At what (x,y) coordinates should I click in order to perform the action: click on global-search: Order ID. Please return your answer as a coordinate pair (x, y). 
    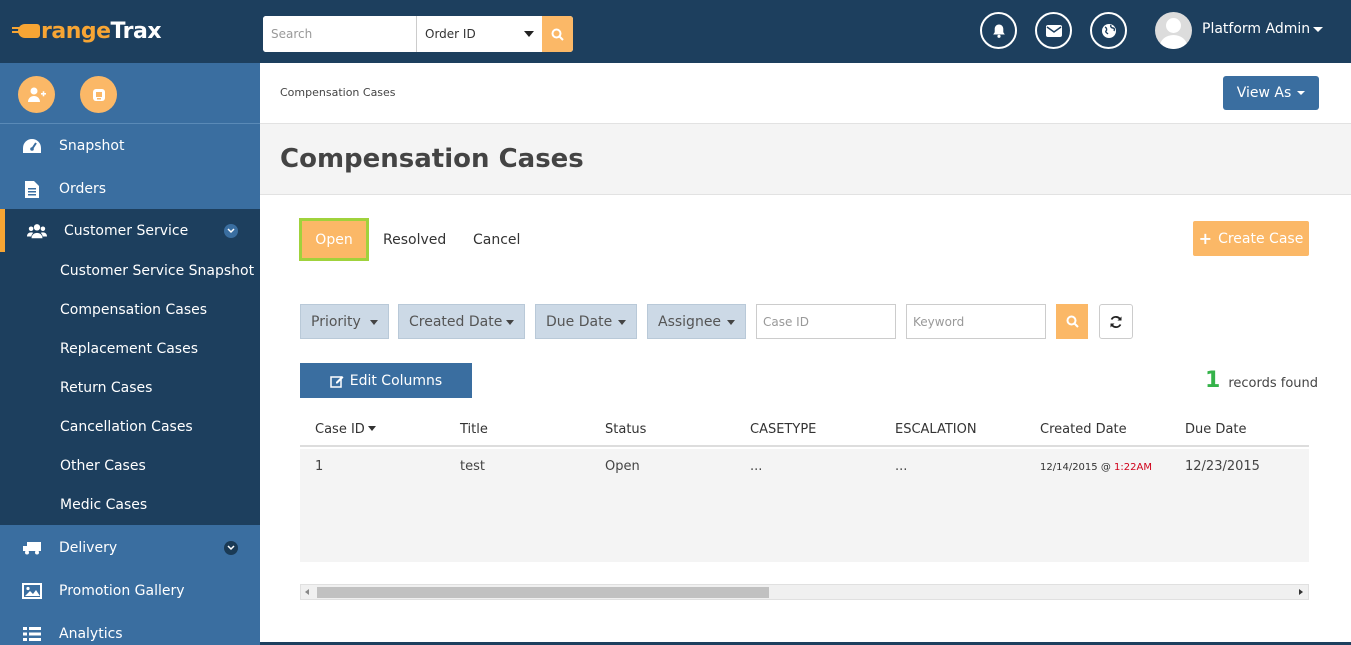
    Looking at the image, I should click on (418, 34).